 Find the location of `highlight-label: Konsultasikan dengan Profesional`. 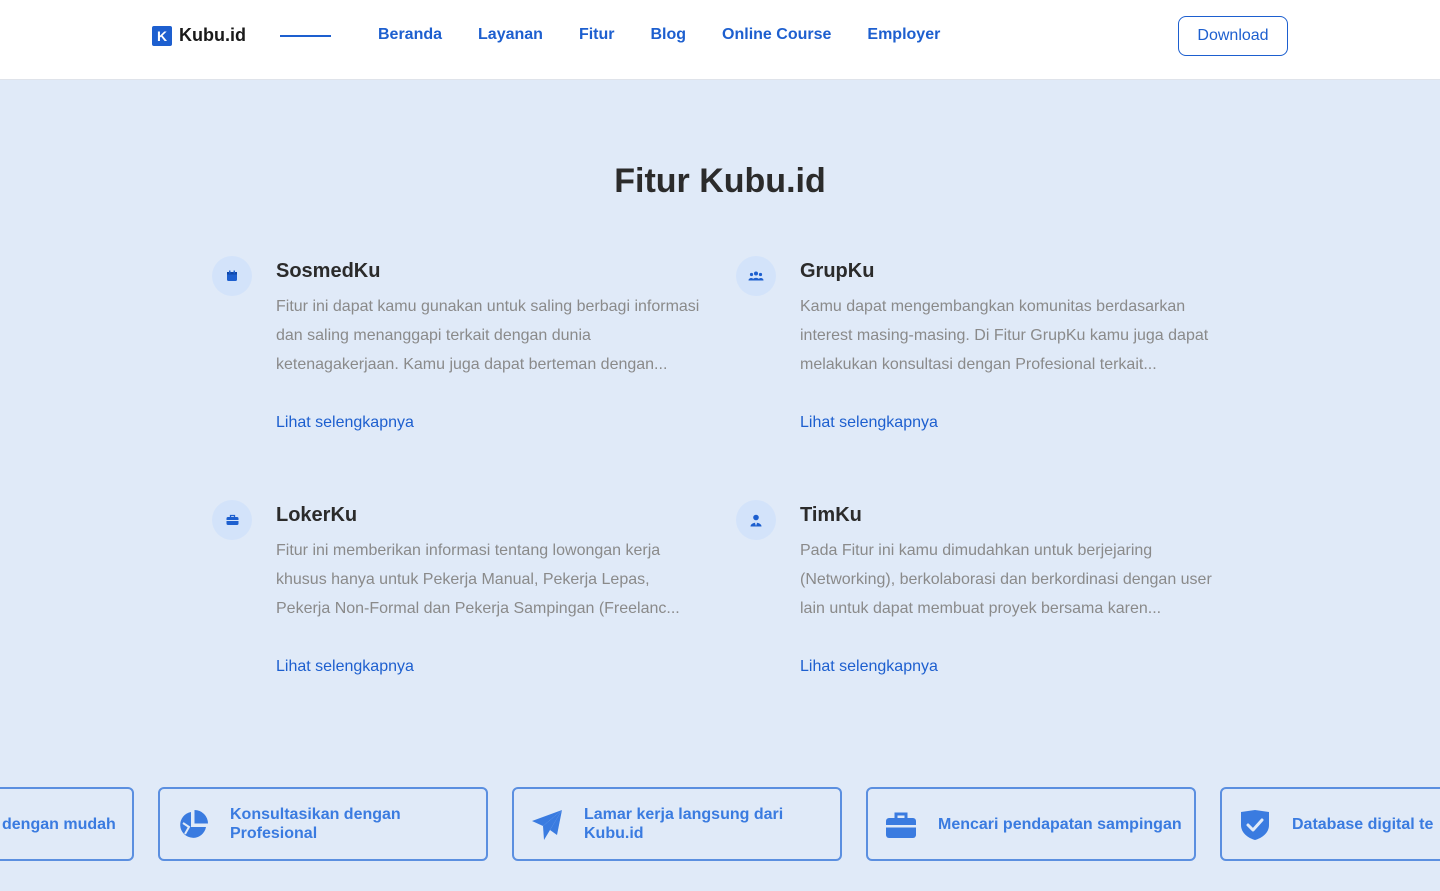

highlight-label: Konsultasikan dengan Profesional is located at coordinates (315, 824).